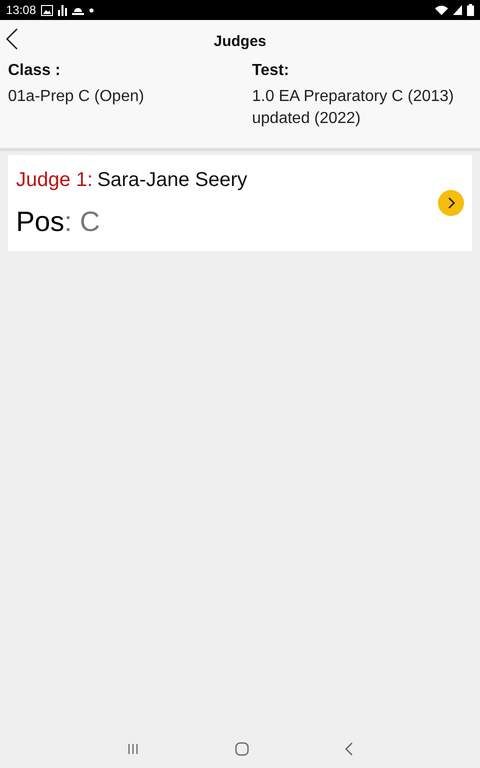 The height and width of the screenshot is (768, 480). What do you see at coordinates (35, 71) in the screenshot?
I see `field-label: Class :` at bounding box center [35, 71].